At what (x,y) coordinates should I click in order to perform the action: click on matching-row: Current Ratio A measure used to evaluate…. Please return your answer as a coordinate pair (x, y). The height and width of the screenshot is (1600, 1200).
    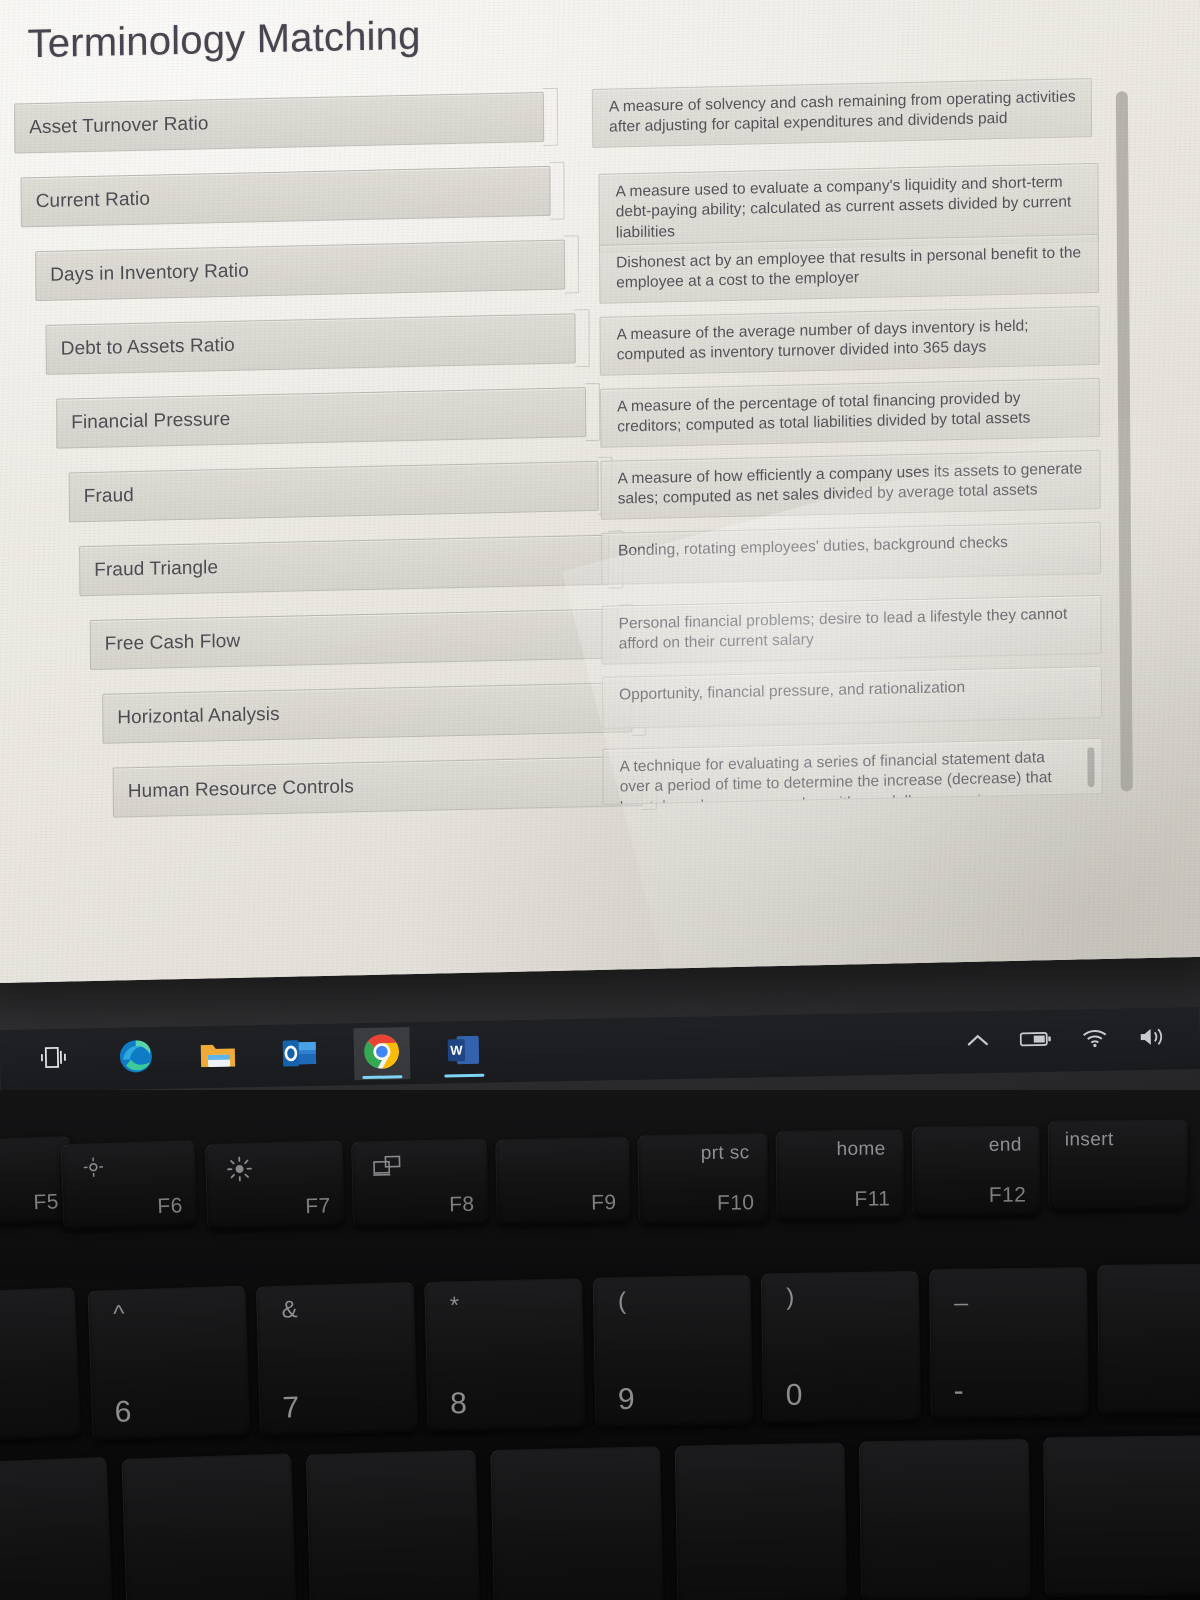
    Looking at the image, I should click on (565, 204).